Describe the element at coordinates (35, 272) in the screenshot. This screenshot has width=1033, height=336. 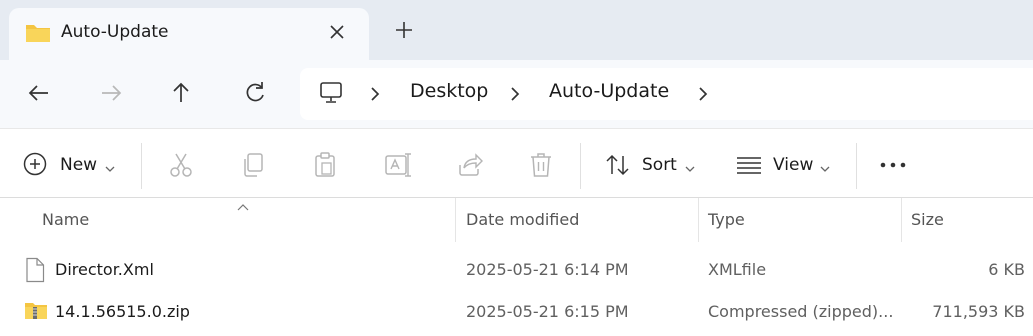
I see `document-icon` at that location.